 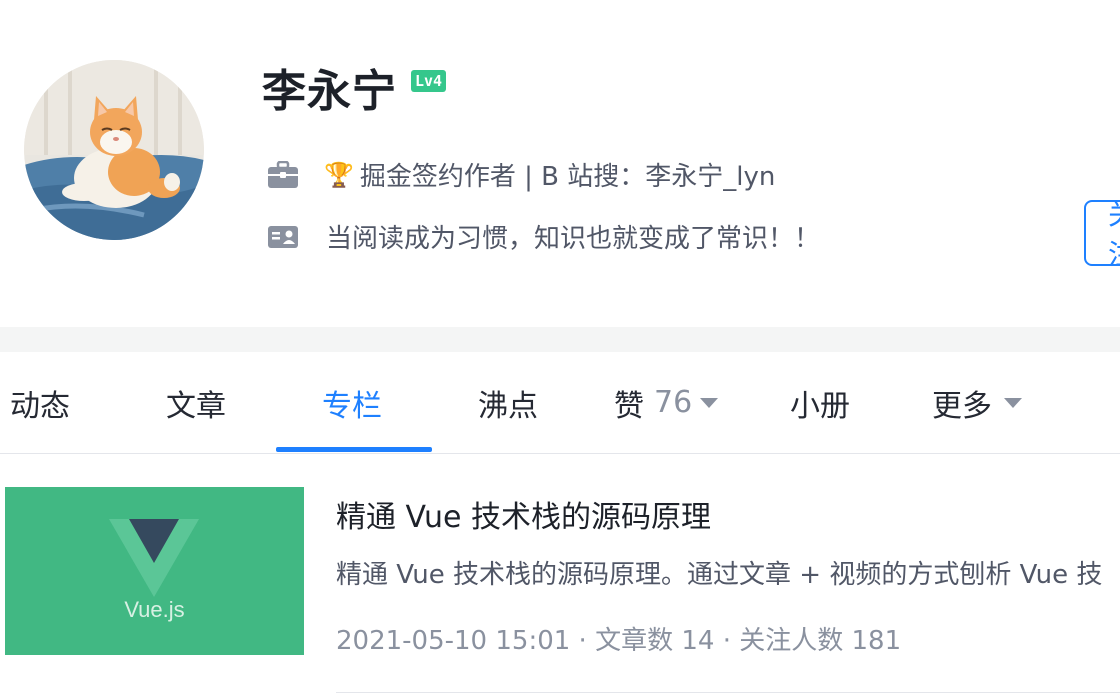 I want to click on level-badge: Lv4, so click(x=429, y=81).